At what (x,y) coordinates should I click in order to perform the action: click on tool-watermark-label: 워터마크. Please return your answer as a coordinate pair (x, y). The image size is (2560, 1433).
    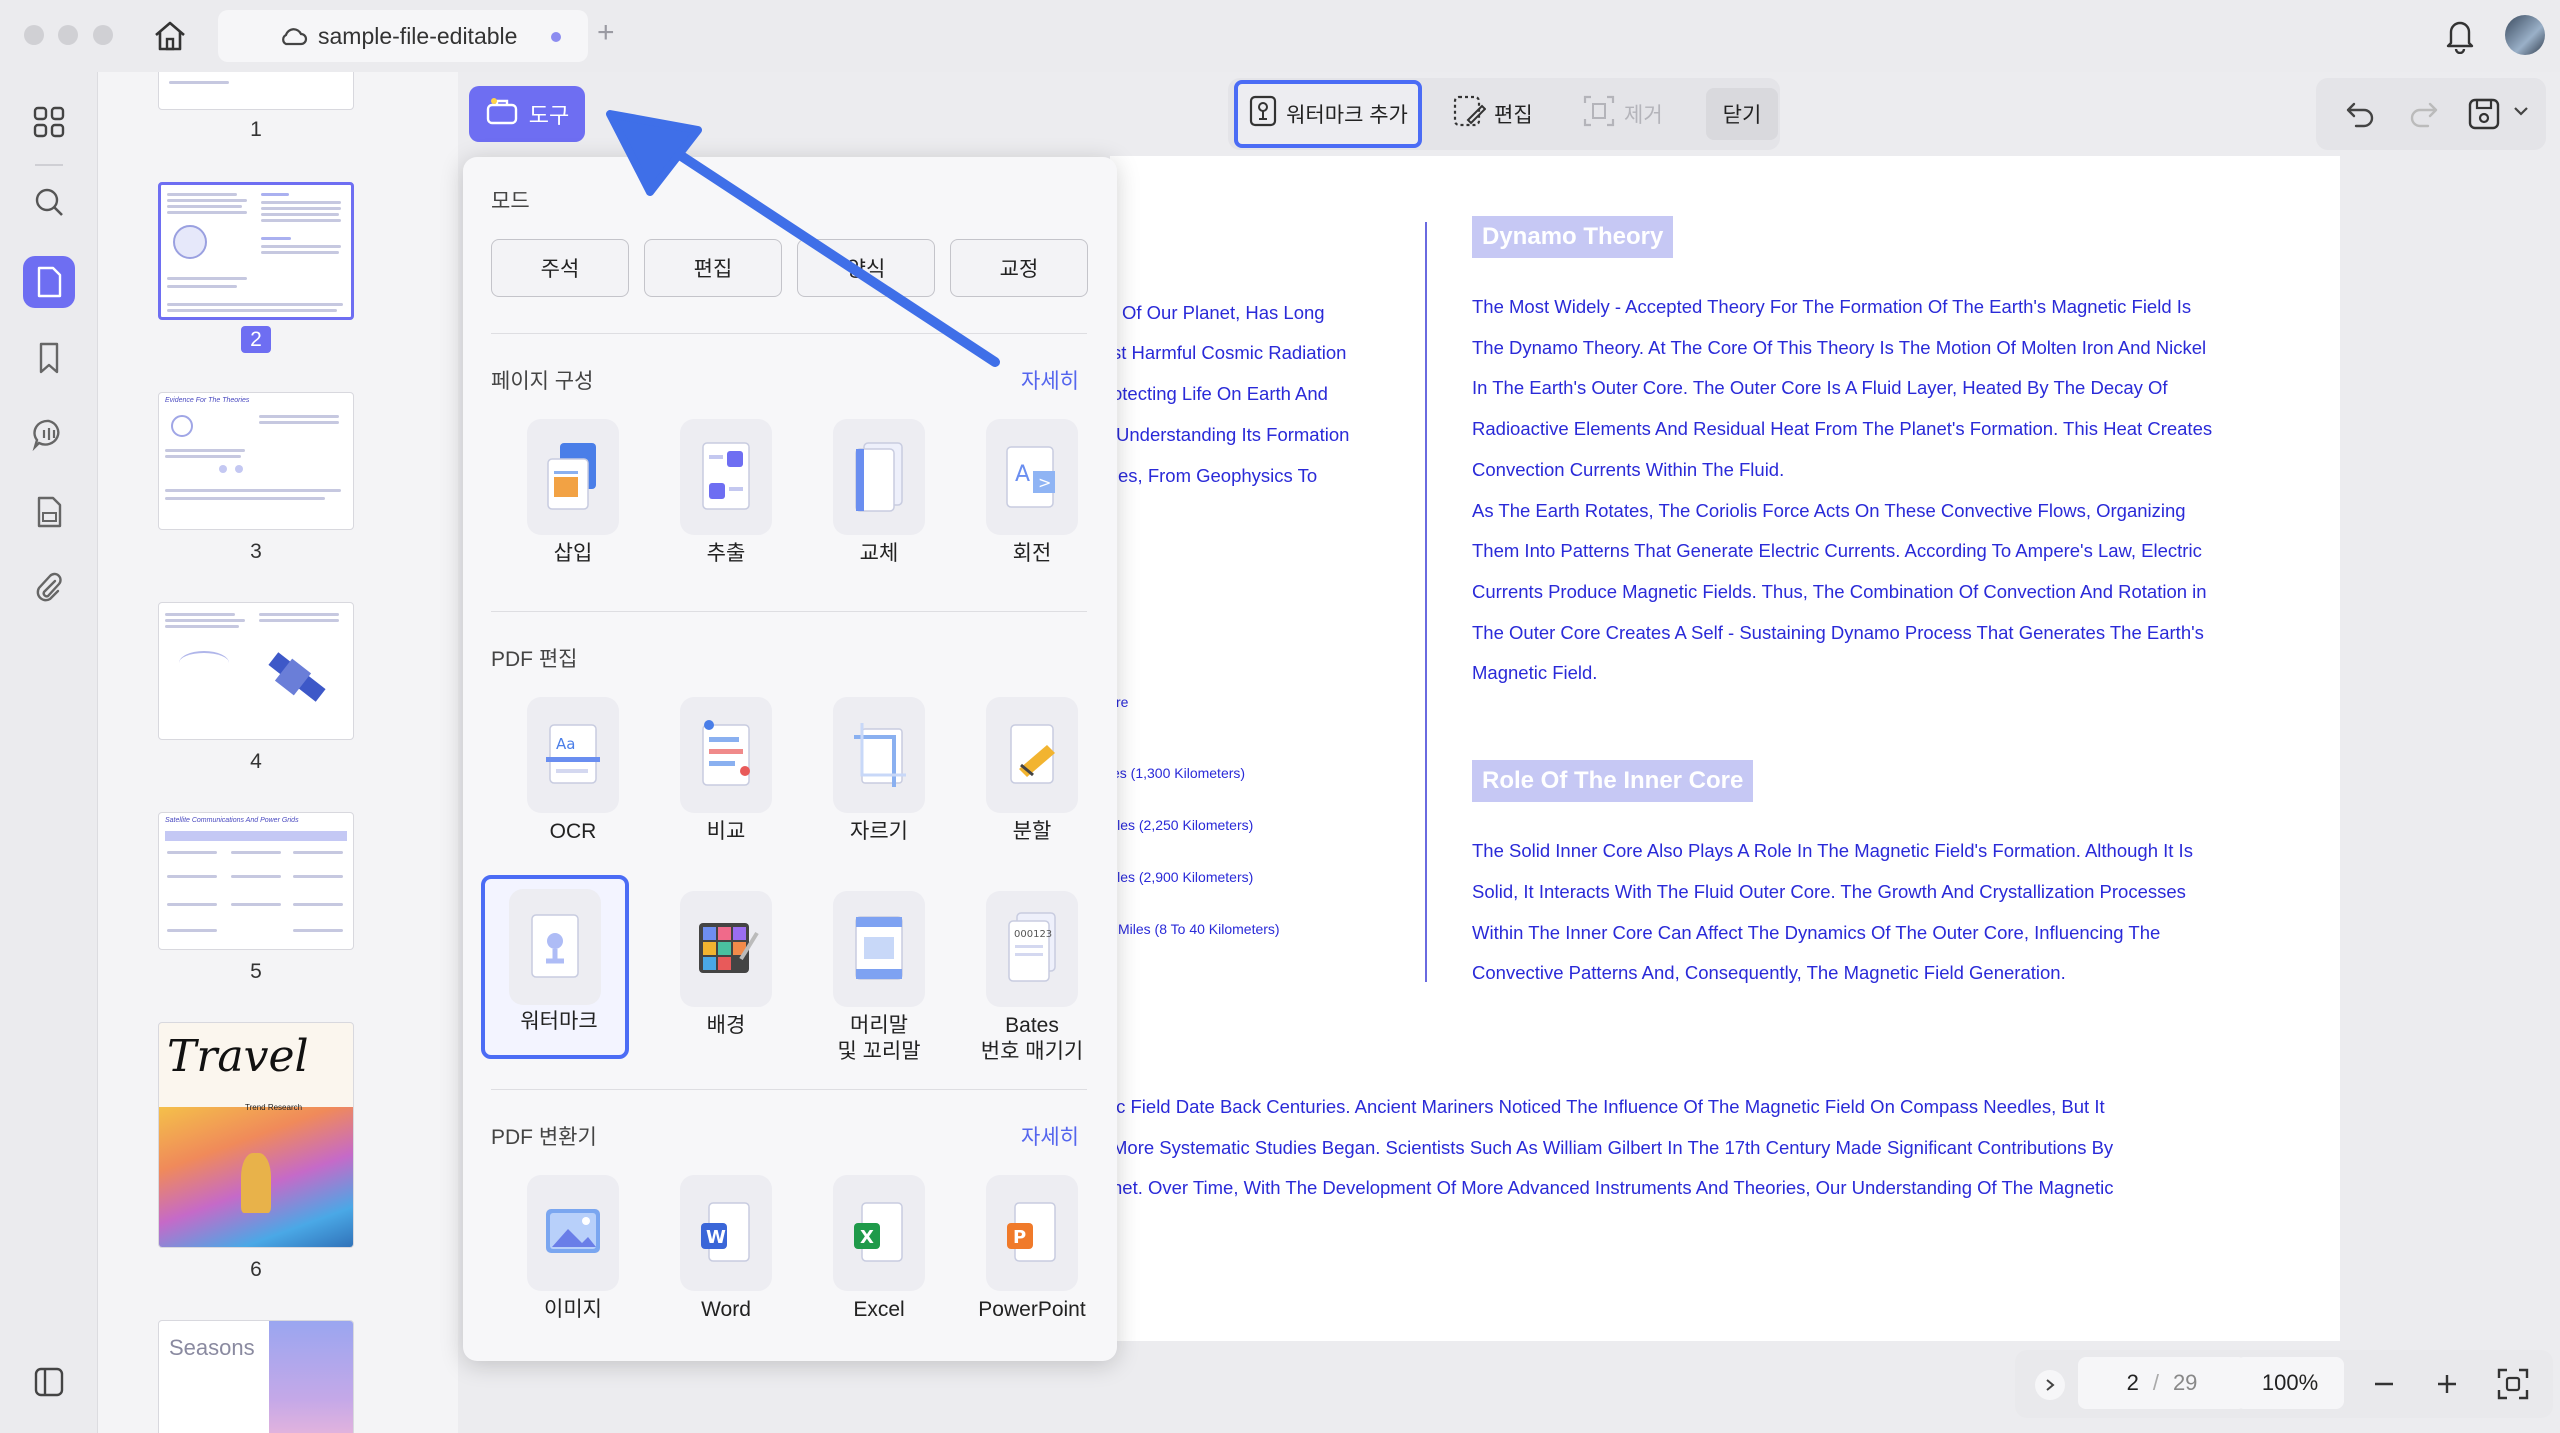
    Looking at the image, I should click on (559, 1021).